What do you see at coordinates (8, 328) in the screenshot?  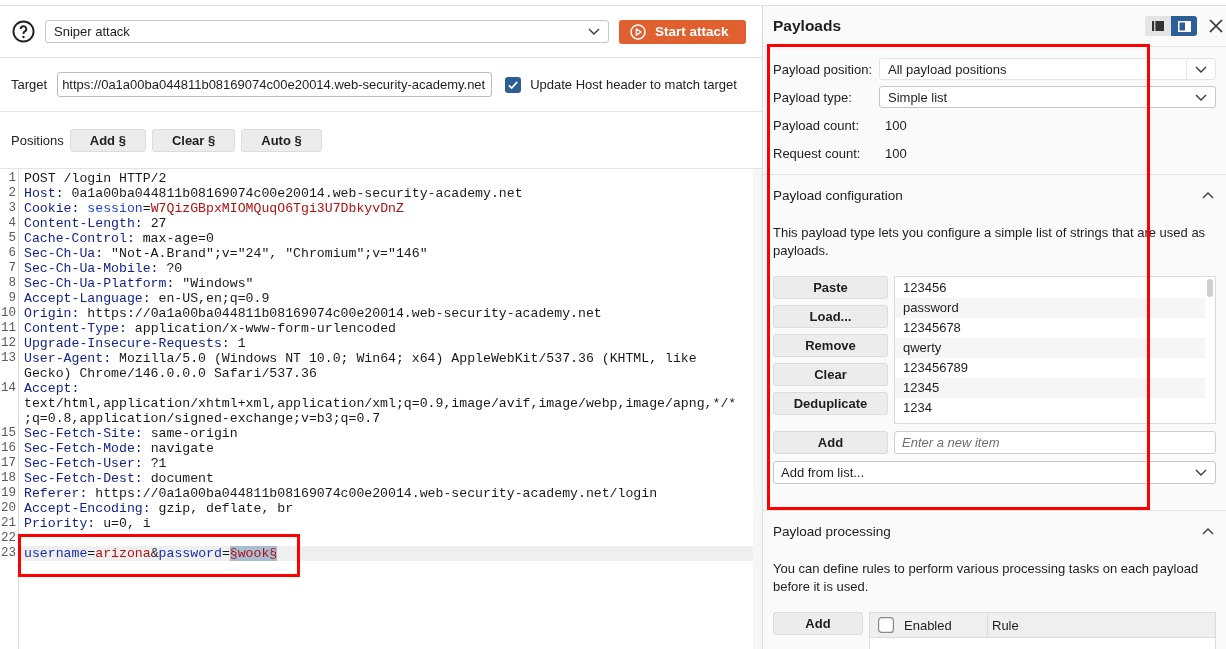 I see `line-number: 11` at bounding box center [8, 328].